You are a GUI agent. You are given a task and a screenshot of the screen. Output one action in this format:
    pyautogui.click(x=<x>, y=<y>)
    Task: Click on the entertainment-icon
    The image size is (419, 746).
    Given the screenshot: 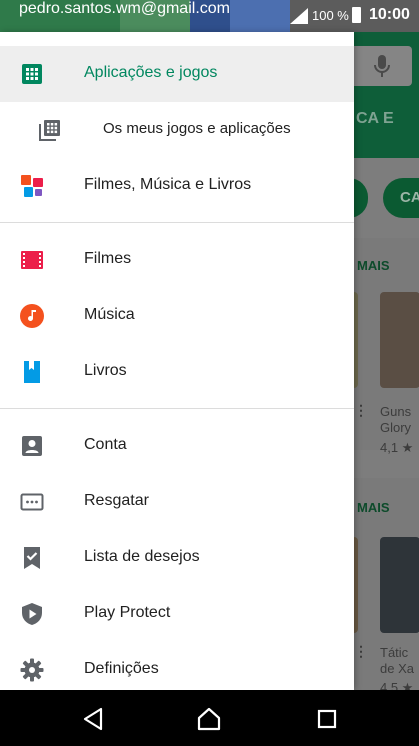 What is the action you would take?
    pyautogui.click(x=32, y=186)
    